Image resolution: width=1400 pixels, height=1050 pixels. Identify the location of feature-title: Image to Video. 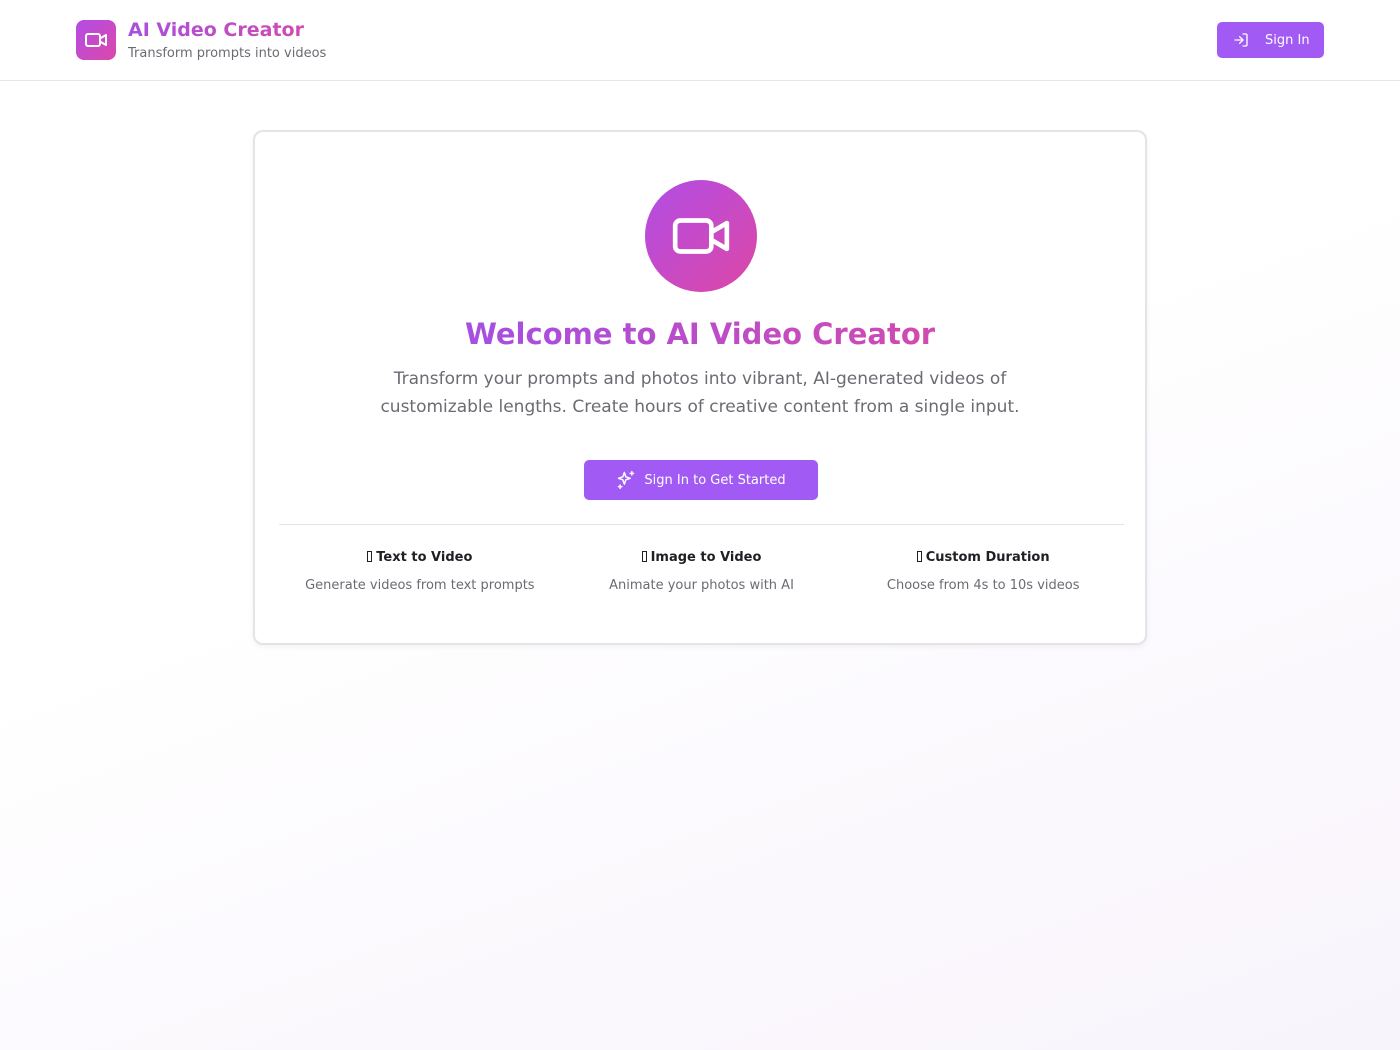
(702, 558).